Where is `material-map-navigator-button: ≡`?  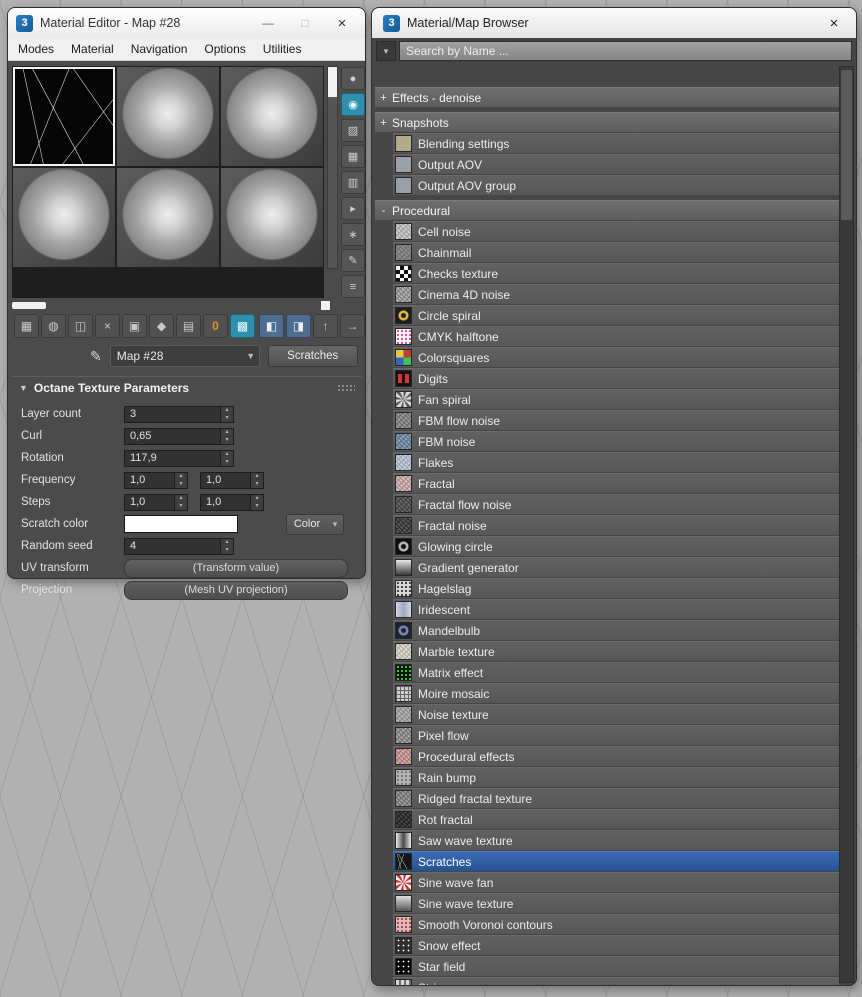 material-map-navigator-button: ≡ is located at coordinates (353, 286).